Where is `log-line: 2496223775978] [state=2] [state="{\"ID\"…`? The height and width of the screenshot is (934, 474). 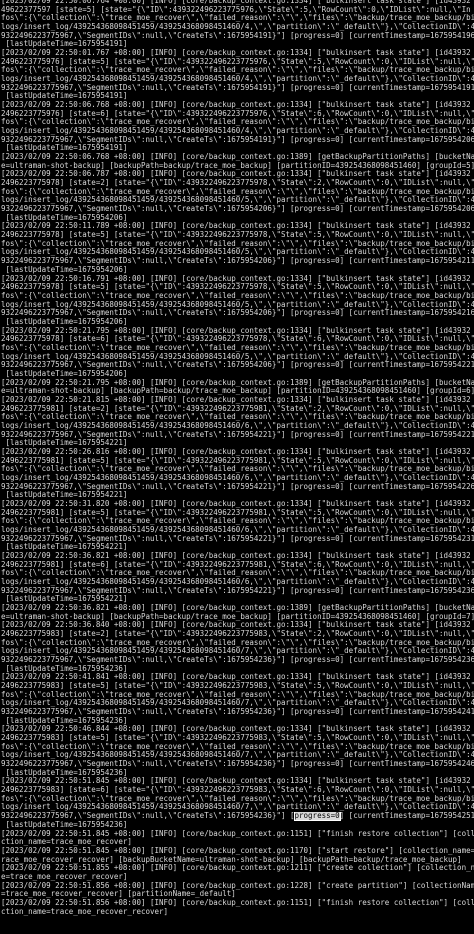
log-line: 2496223775978] [state=2] [state="{\"ID\"… is located at coordinates (237, 183).